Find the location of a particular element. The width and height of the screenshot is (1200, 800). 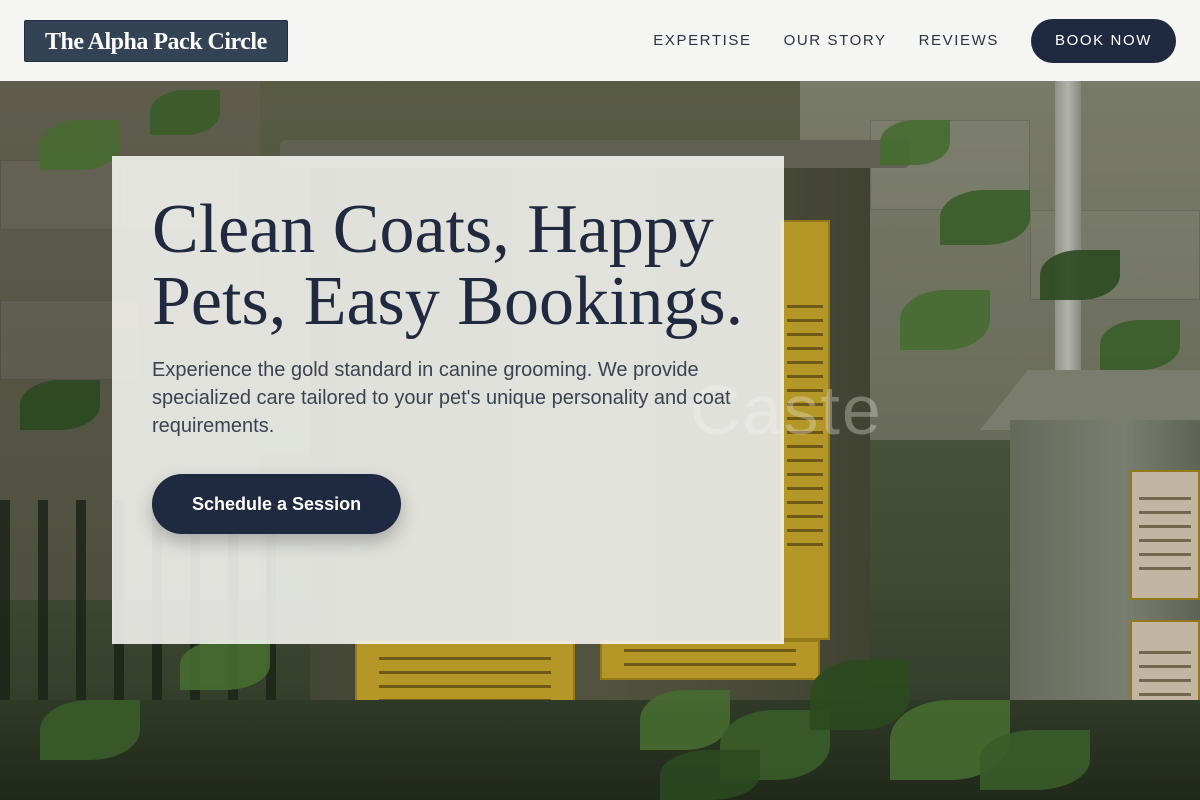

schedule-session-button: Schedule a Session is located at coordinates (277, 504).